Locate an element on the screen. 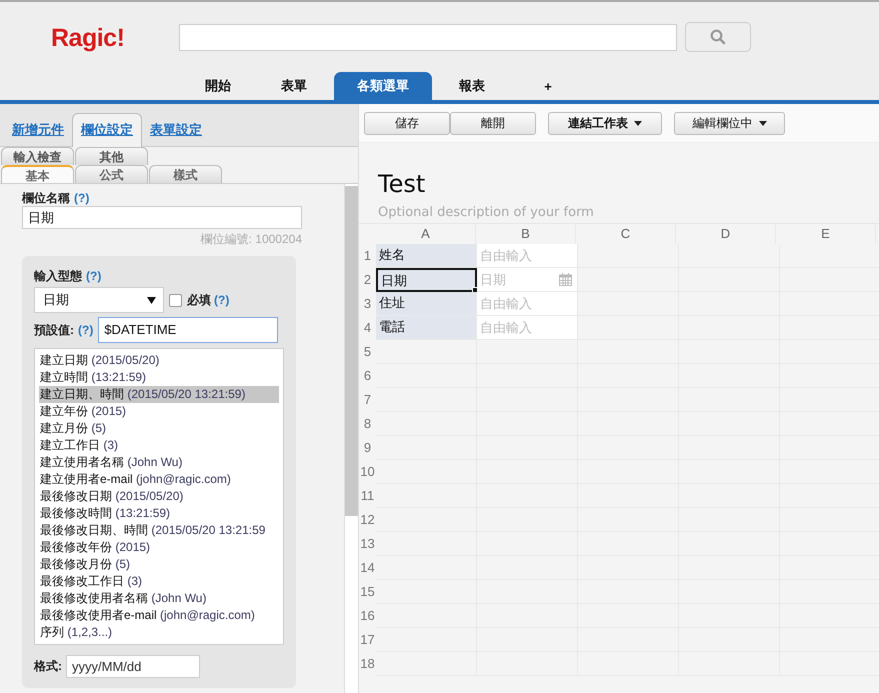  nav-tab: 表單 is located at coordinates (294, 86).